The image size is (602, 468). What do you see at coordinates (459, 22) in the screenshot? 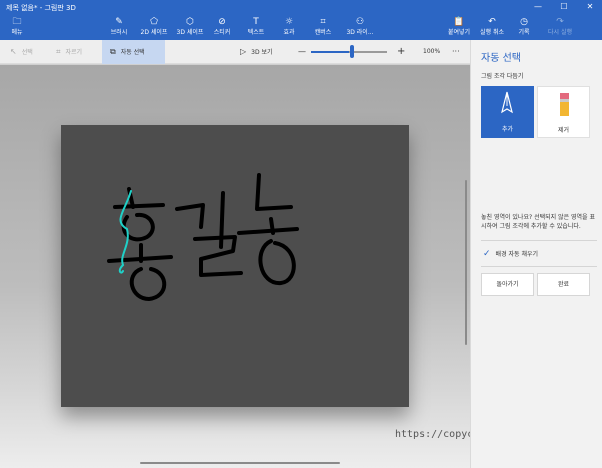
I see `paste-icon: 📋` at bounding box center [459, 22].